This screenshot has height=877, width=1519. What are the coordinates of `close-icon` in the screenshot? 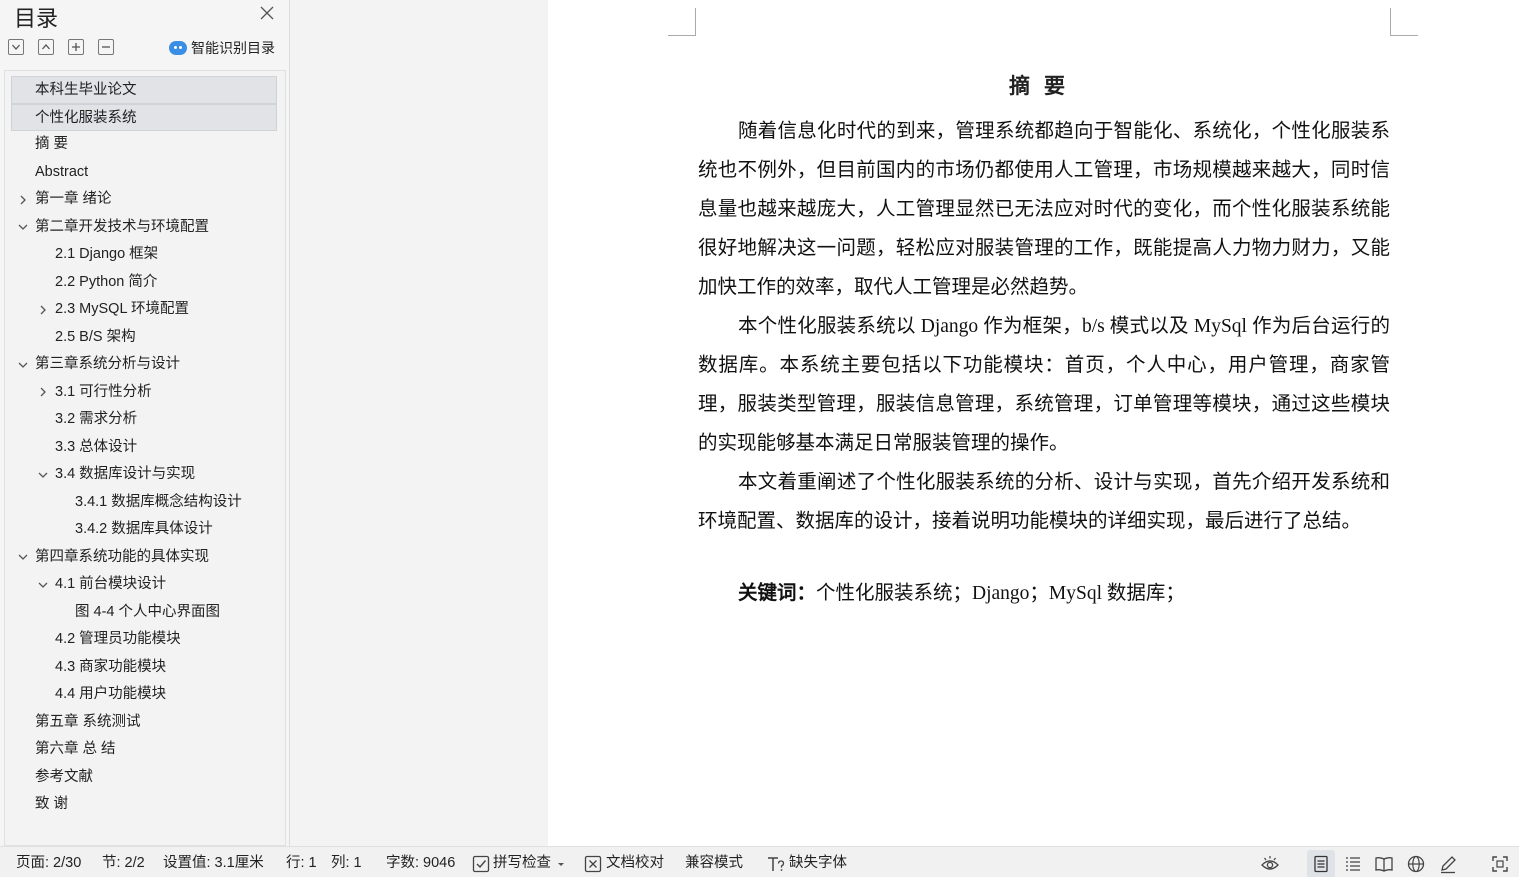 It's located at (267, 13).